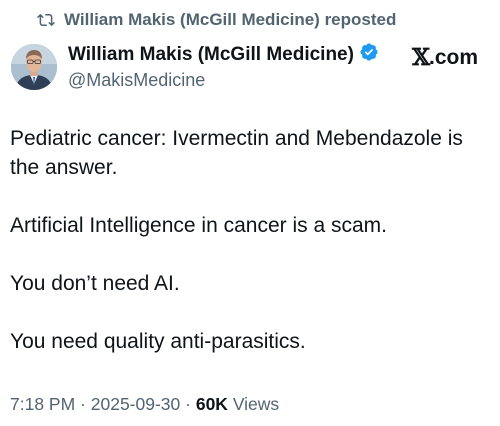 The width and height of the screenshot is (500, 426). Describe the element at coordinates (211, 55) in the screenshot. I see `author-display-name: William Makis (McGill Medicine)` at that location.